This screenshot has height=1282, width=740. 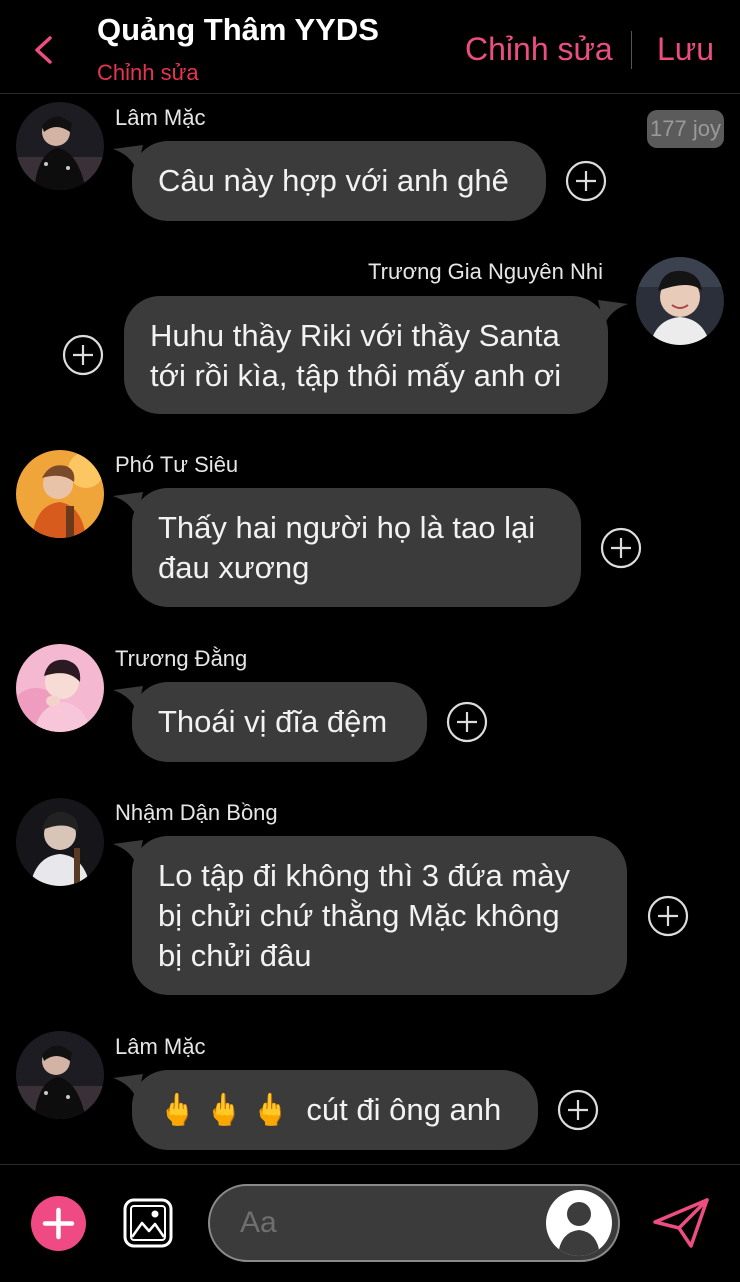 What do you see at coordinates (333, 180) in the screenshot?
I see `message-text: Câu này hợp với anh ghê` at bounding box center [333, 180].